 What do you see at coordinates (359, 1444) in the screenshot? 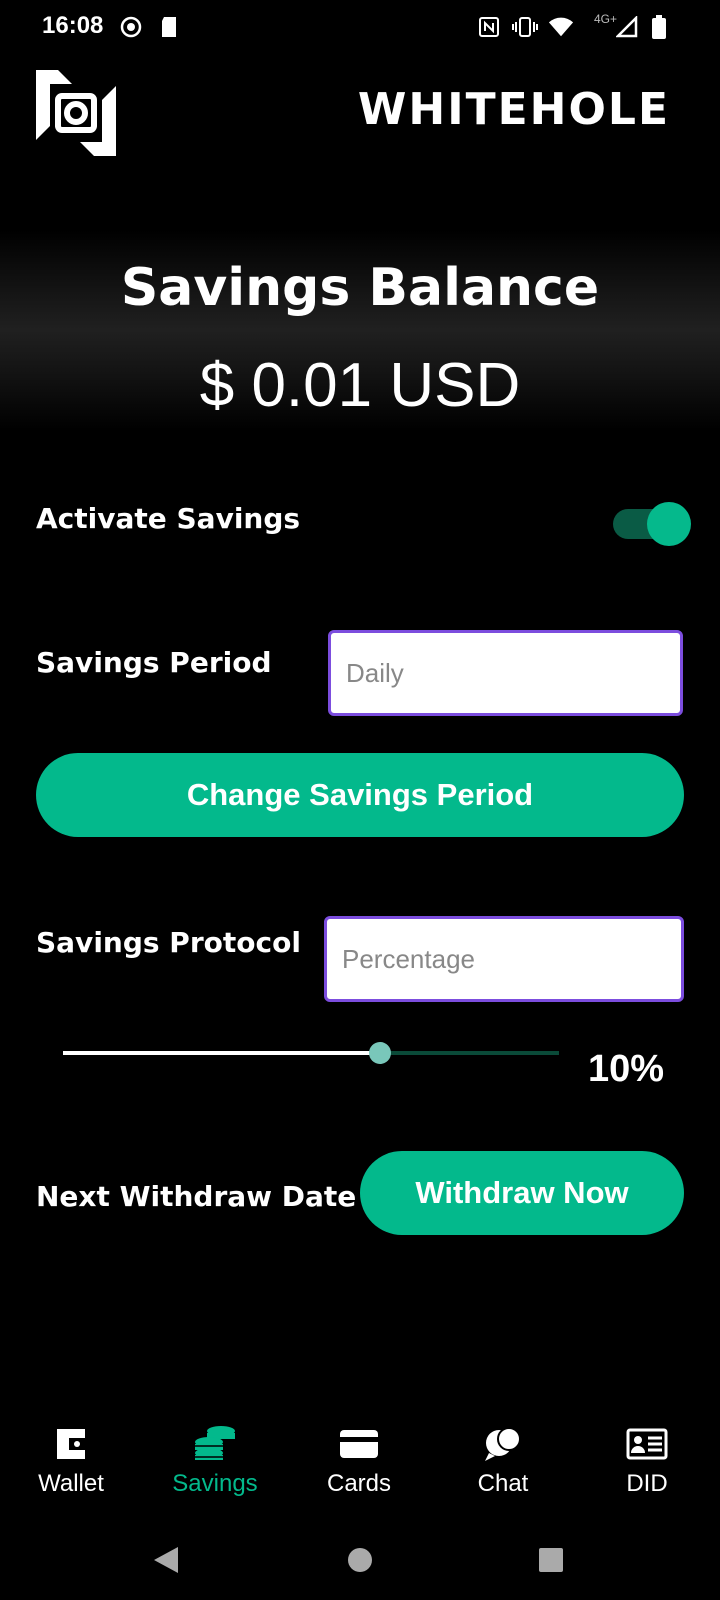
I see `card-icon` at bounding box center [359, 1444].